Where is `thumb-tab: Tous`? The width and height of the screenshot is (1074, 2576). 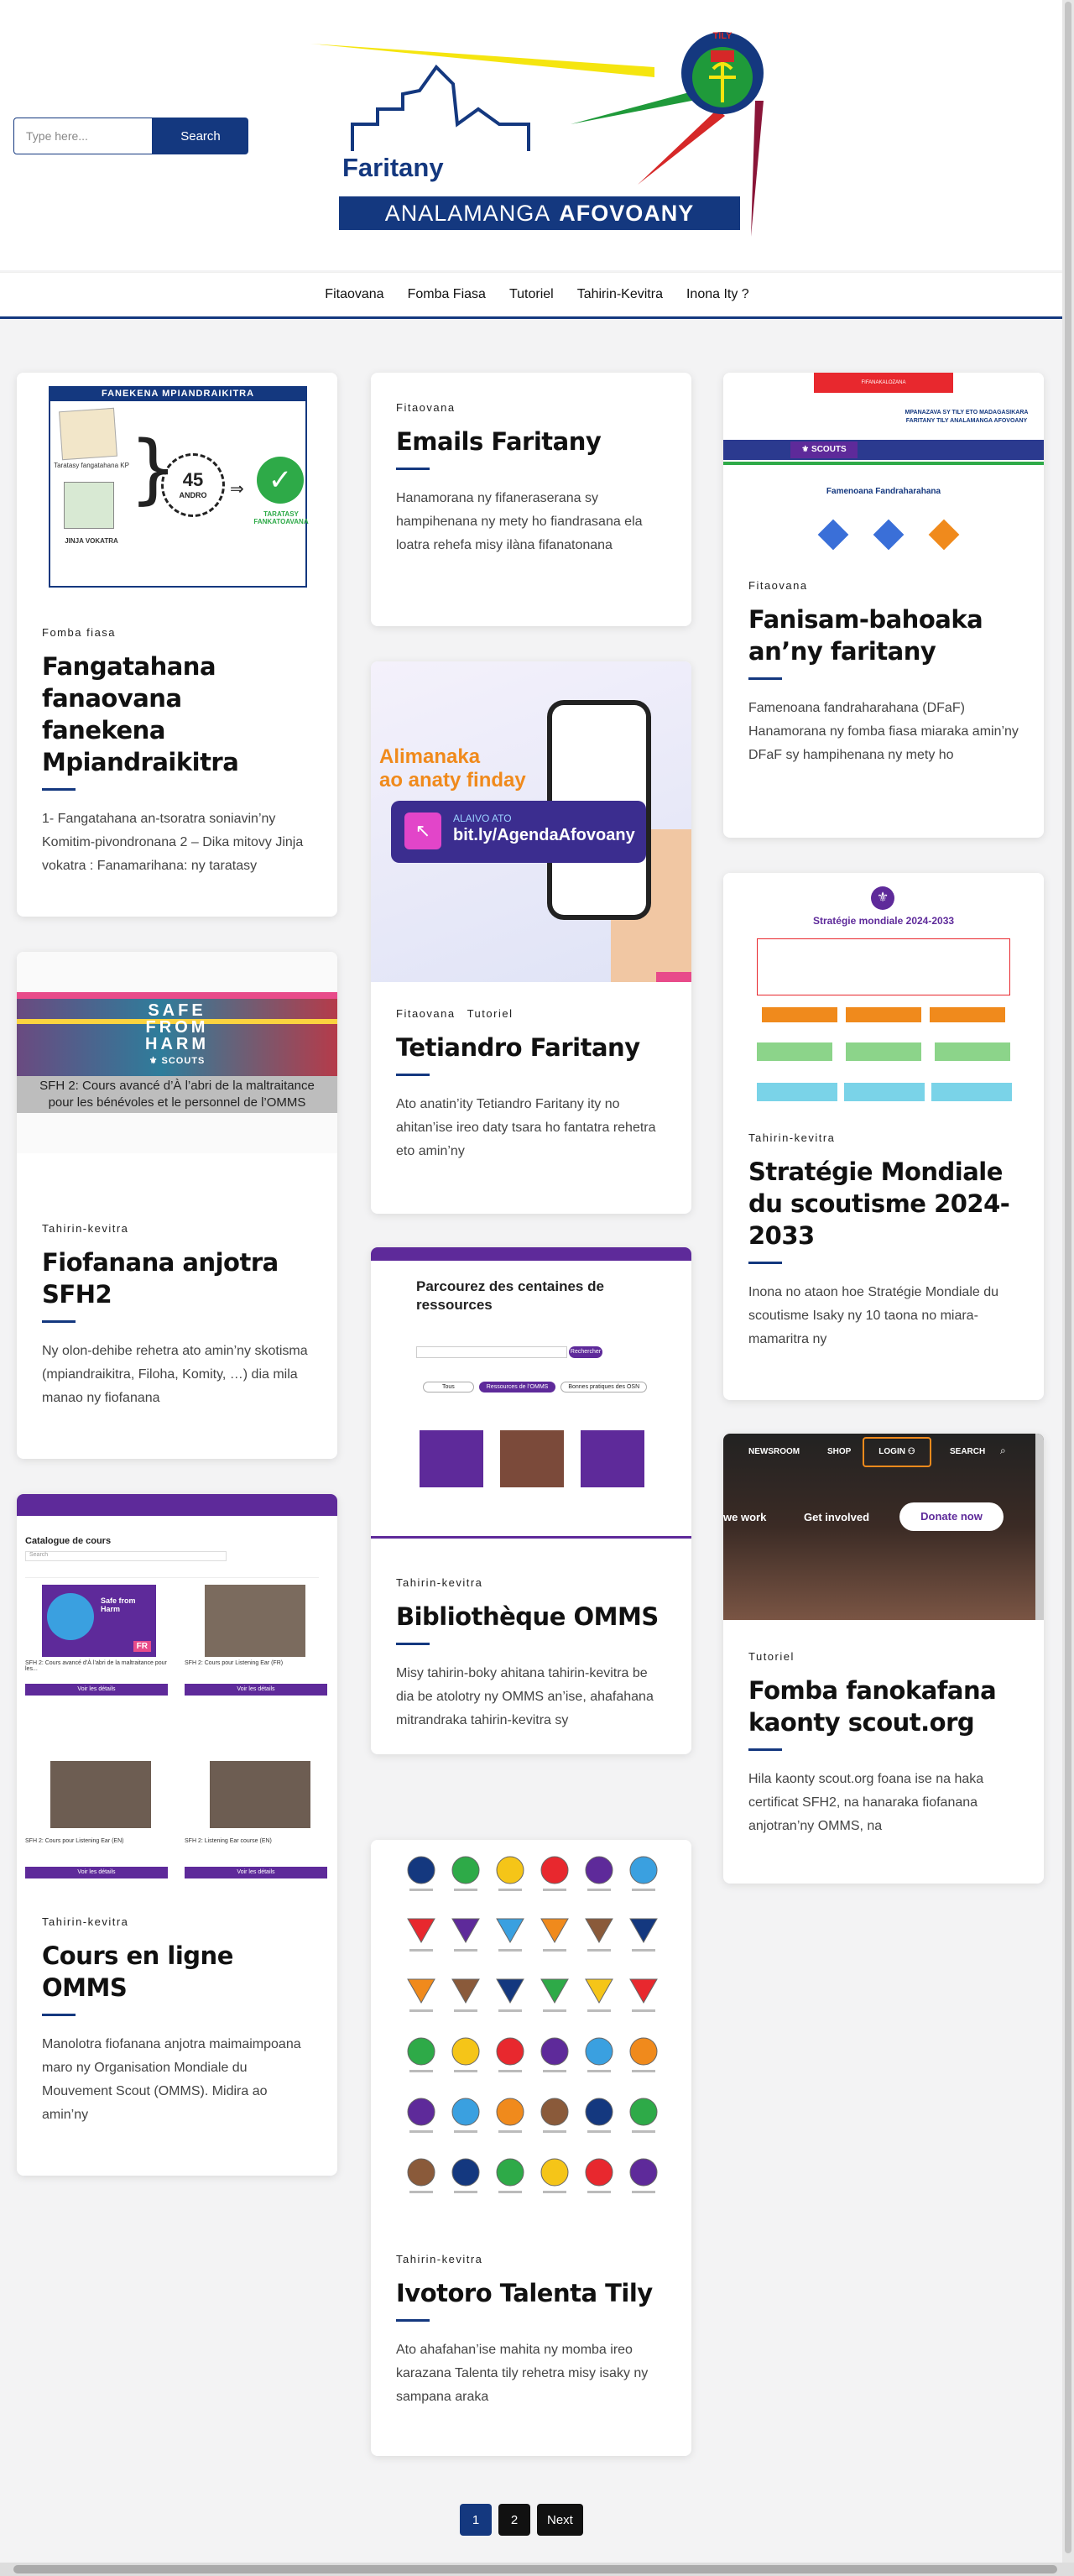
thumb-tab: Tous is located at coordinates (449, 1387).